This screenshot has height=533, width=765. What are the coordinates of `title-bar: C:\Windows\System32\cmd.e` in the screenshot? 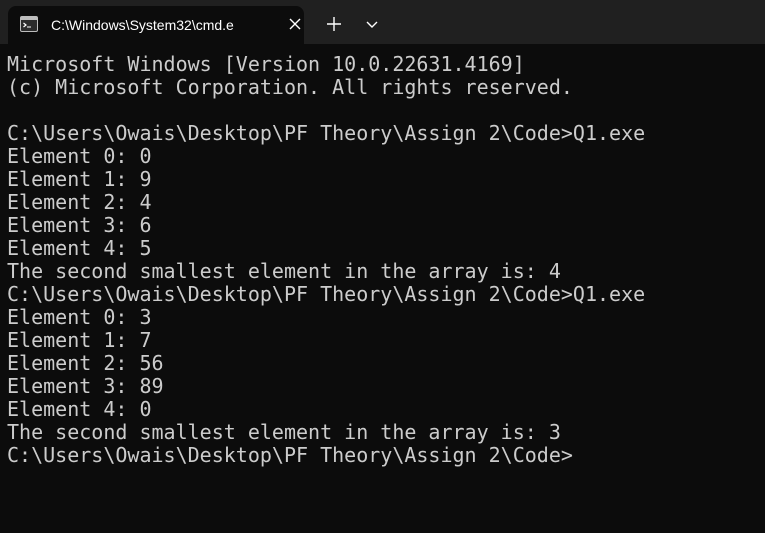 It's located at (382, 22).